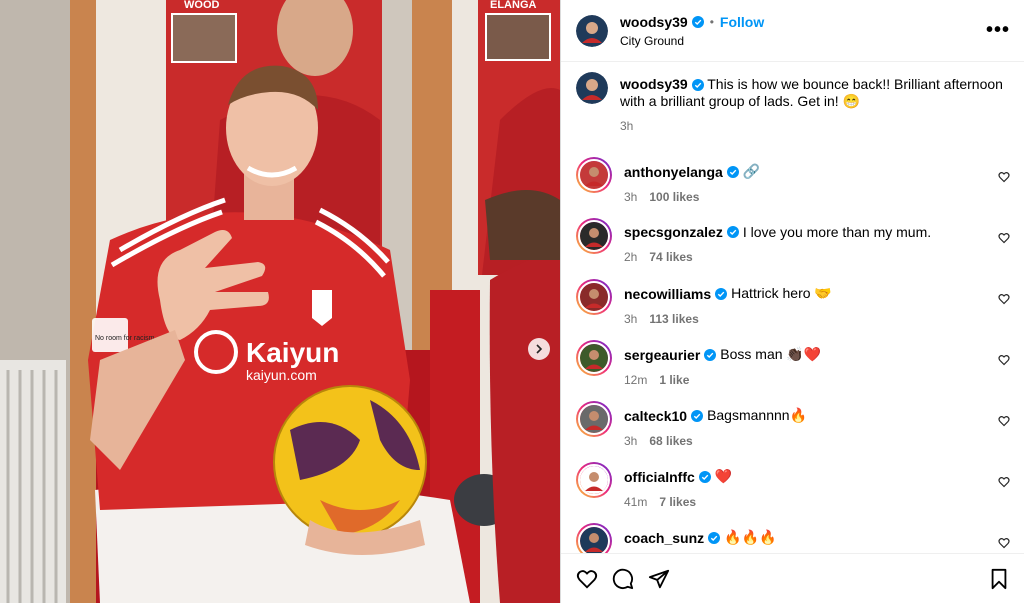  I want to click on commenter-username: officialnffc, so click(659, 477).